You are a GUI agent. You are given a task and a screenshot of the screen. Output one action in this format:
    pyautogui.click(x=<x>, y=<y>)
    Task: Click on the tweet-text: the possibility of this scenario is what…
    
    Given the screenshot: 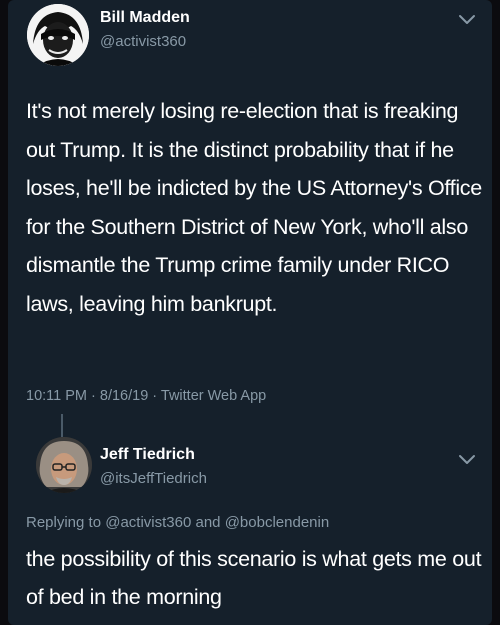 What is the action you would take?
    pyautogui.click(x=254, y=578)
    